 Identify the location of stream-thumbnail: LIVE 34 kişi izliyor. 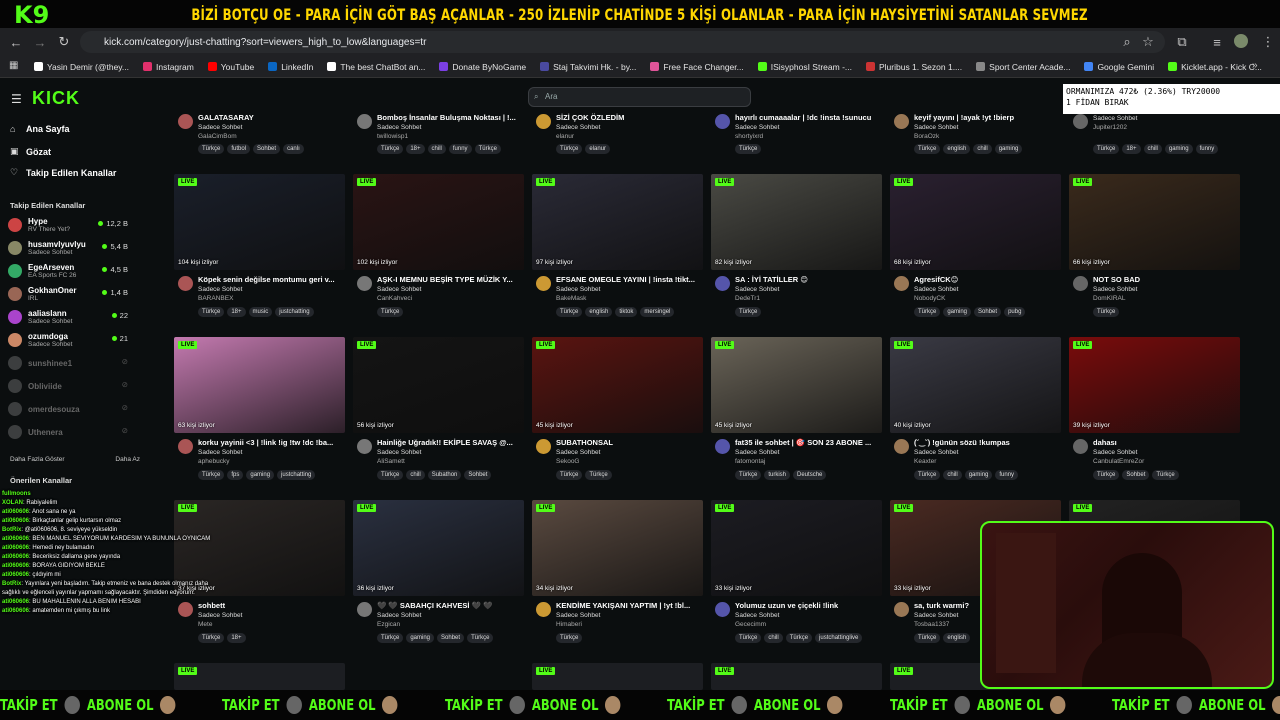
(617, 548).